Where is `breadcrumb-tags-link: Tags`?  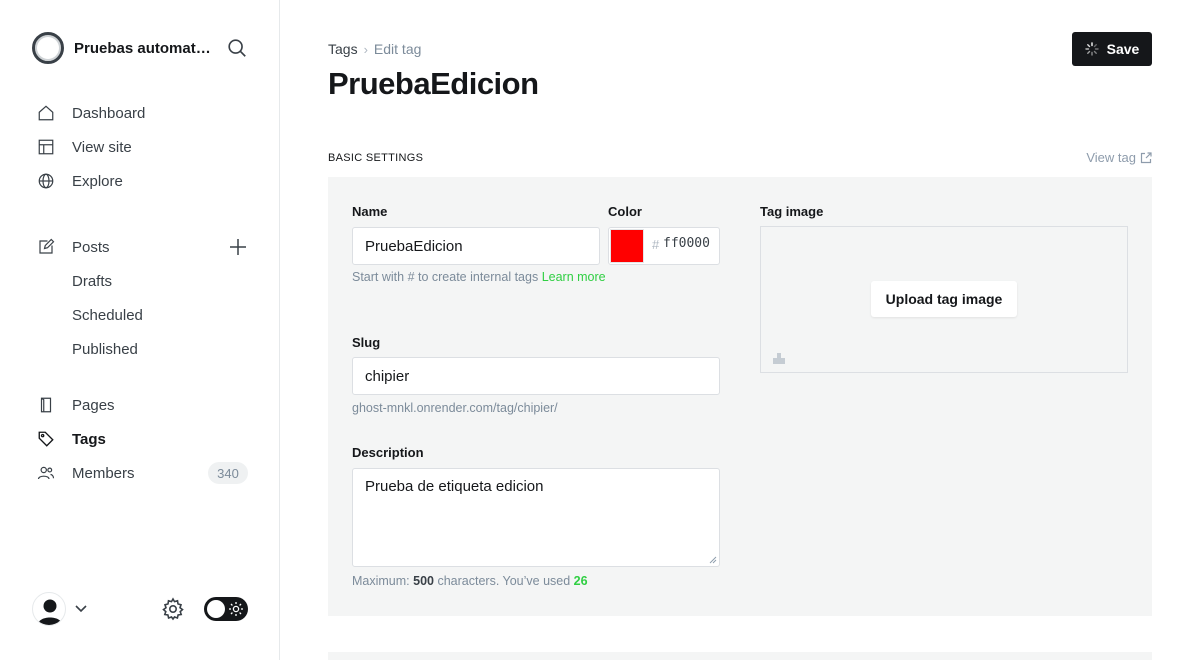
breadcrumb-tags-link: Tags is located at coordinates (343, 49).